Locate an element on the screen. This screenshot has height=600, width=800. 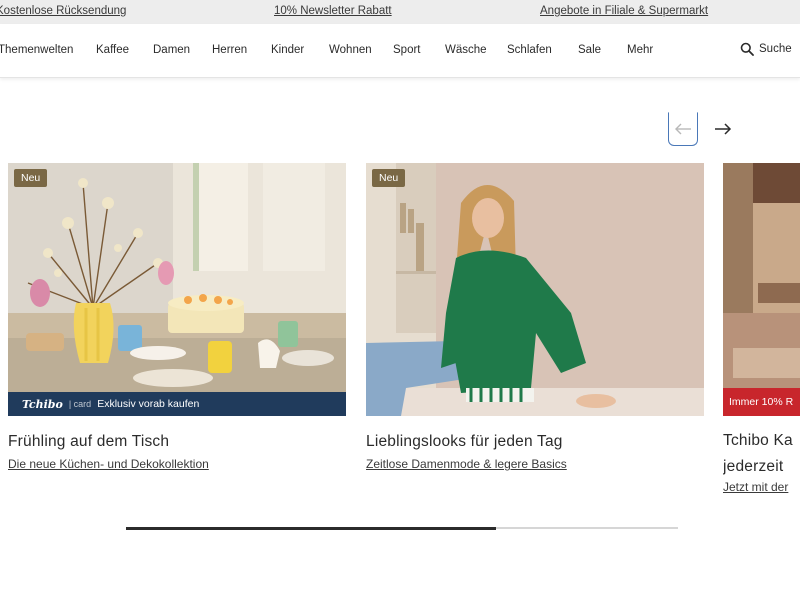
promo-link-newsletter-discount: 10% Newsletter Rabatt is located at coordinates (333, 11).